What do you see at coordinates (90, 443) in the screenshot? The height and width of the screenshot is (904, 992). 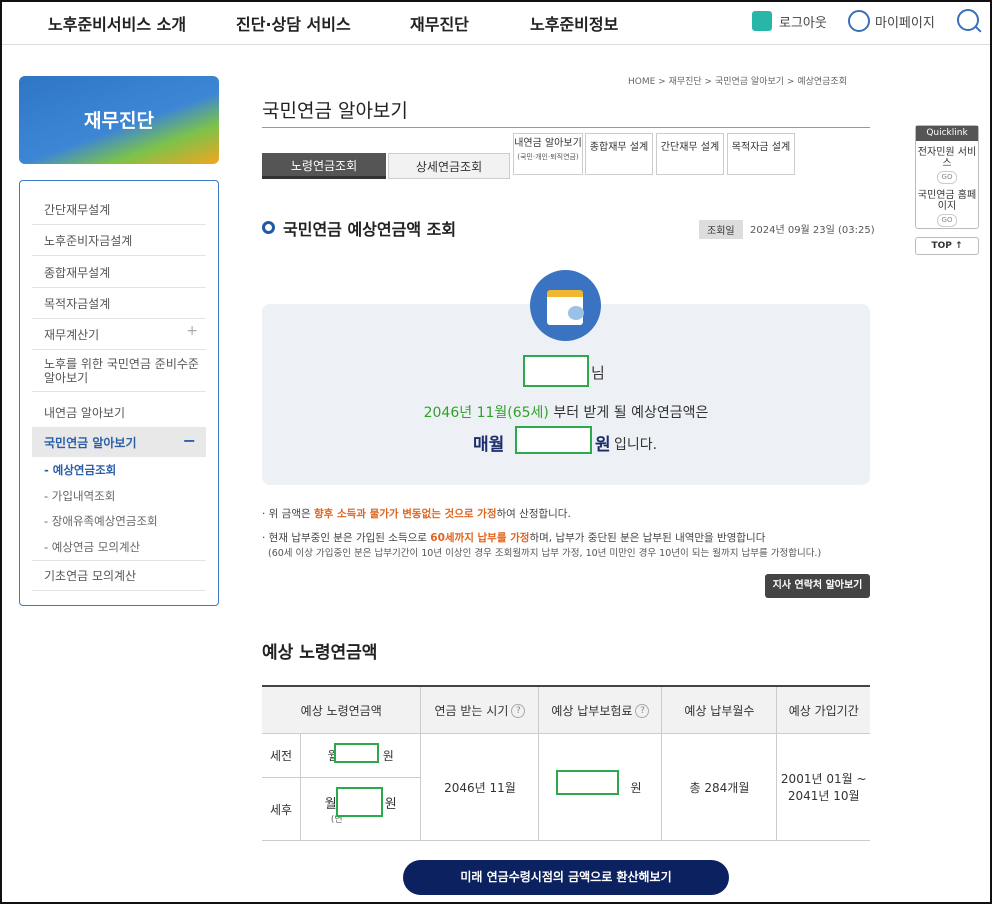 I see `menu-item-national-pension-label: 국민연금 알아보기` at bounding box center [90, 443].